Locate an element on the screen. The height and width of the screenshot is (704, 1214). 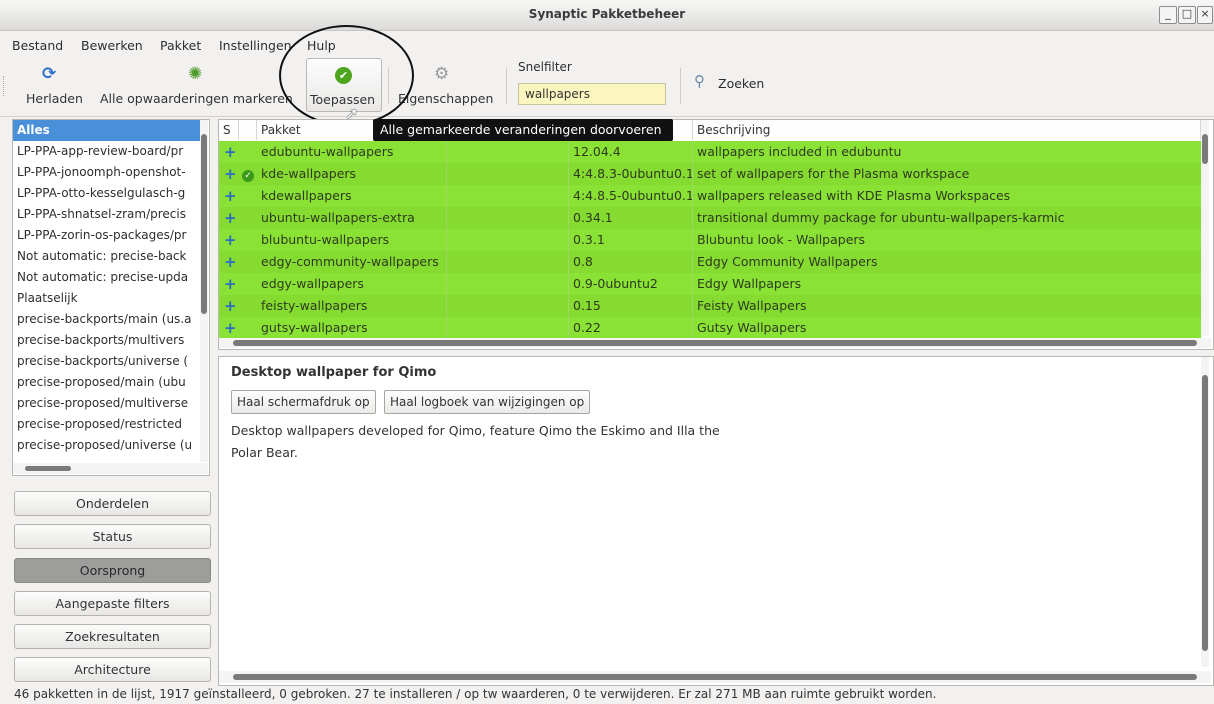
package-version-cell: 4:4.8.3-0ubuntu0.1 is located at coordinates (633, 173).